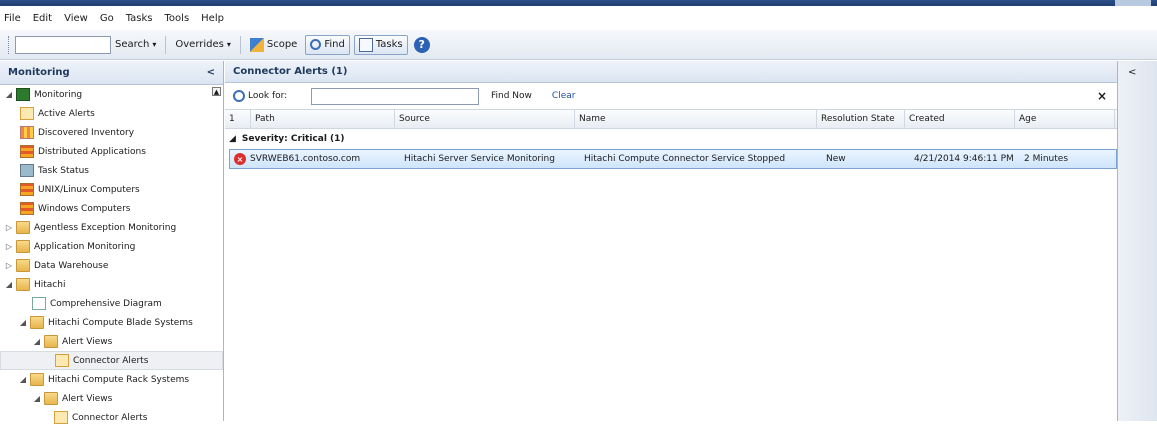 The width and height of the screenshot is (1157, 427). Describe the element at coordinates (111, 322) in the screenshot. I see `tree-item-hitachi-compute-blade-systems: ◢ Hitachi Compute Blade Systems` at that location.